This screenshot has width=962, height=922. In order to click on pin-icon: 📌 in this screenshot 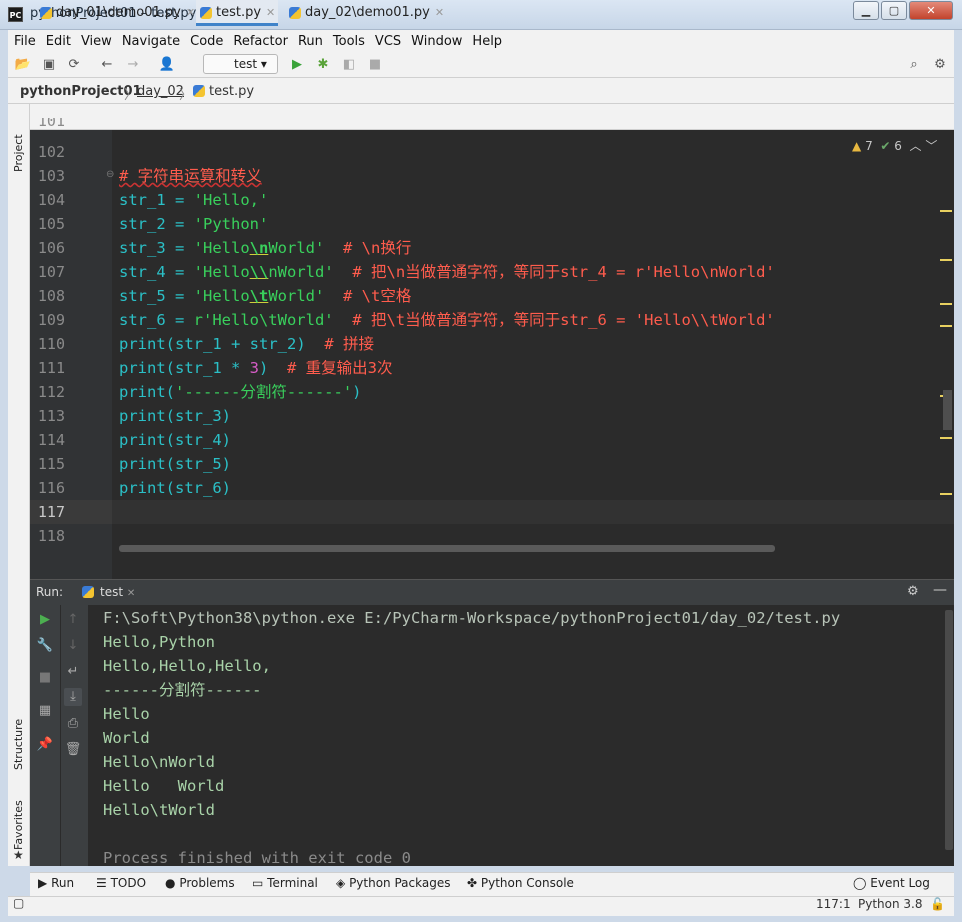, I will do `click(45, 745)`.